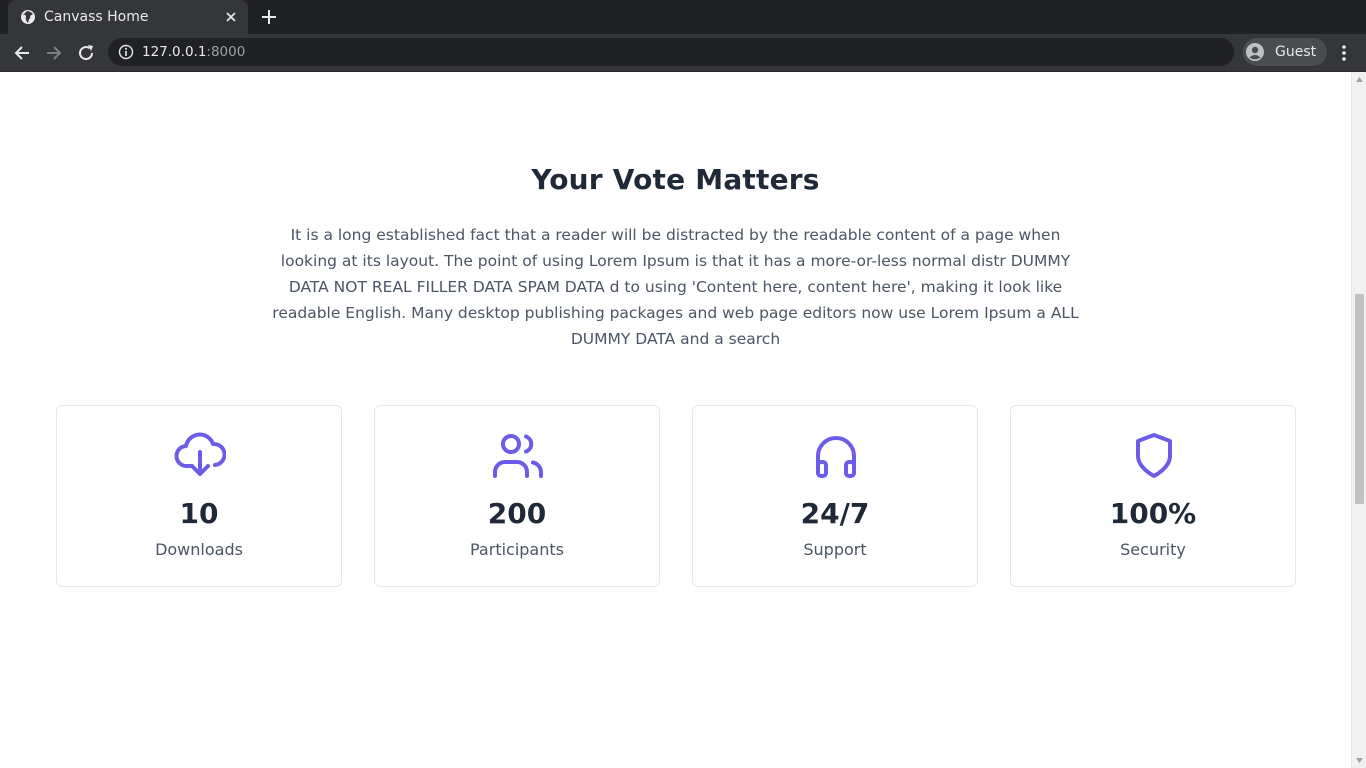 This screenshot has height=768, width=1366. I want to click on shield-icon, so click(1154, 455).